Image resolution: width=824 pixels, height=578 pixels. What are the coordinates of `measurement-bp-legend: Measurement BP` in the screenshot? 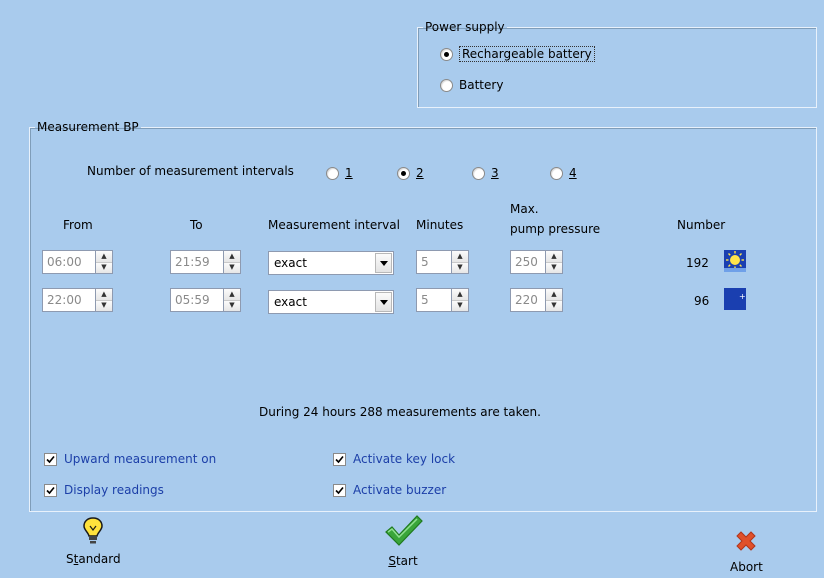 It's located at (88, 127).